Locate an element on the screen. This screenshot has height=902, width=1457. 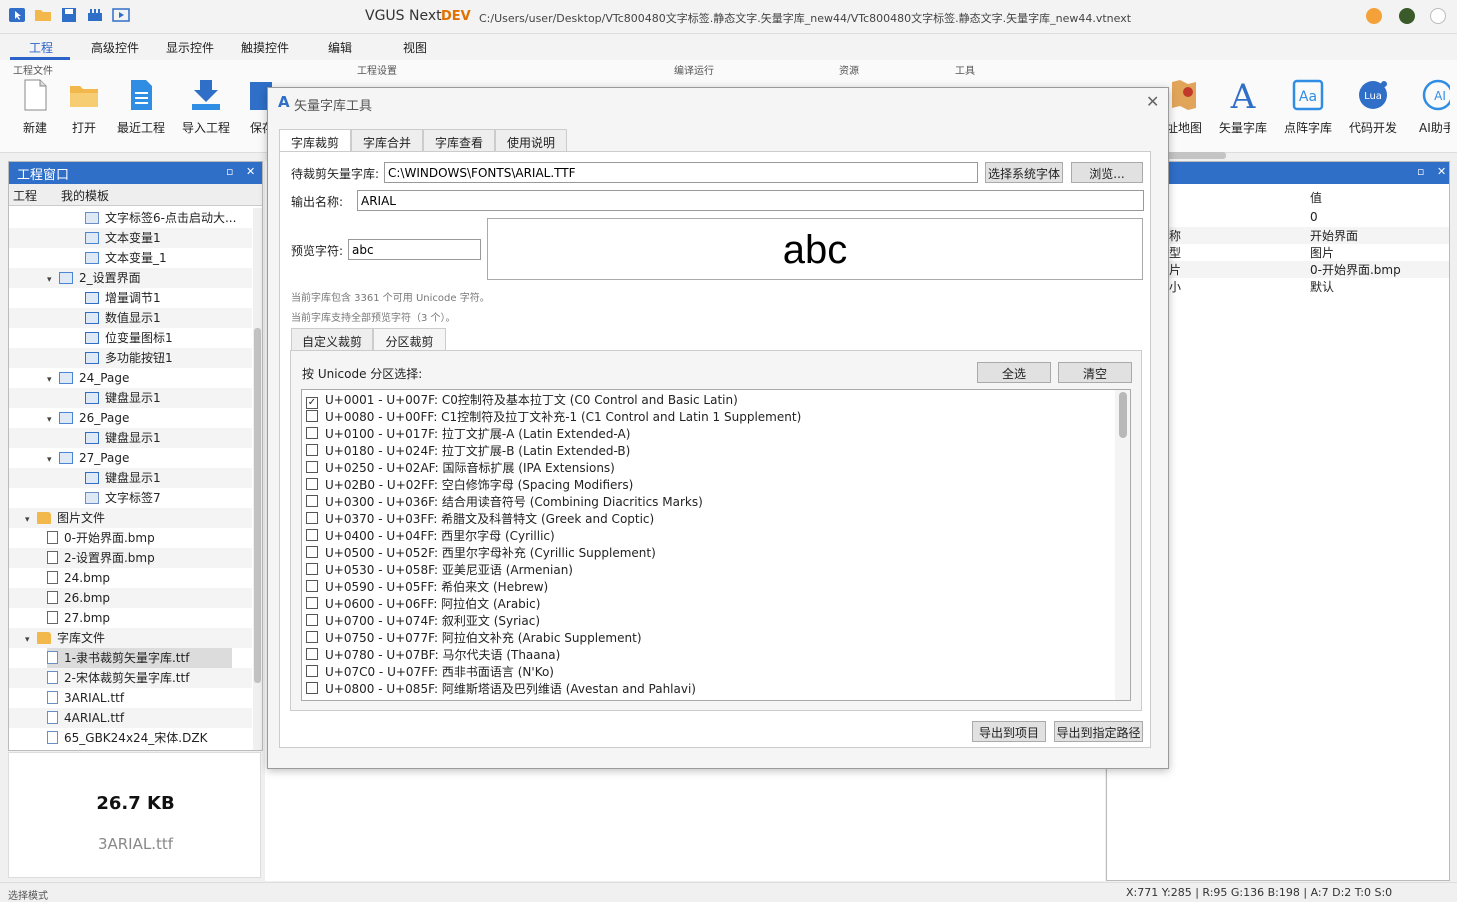
new-project-button: 新建 is located at coordinates (35, 108).